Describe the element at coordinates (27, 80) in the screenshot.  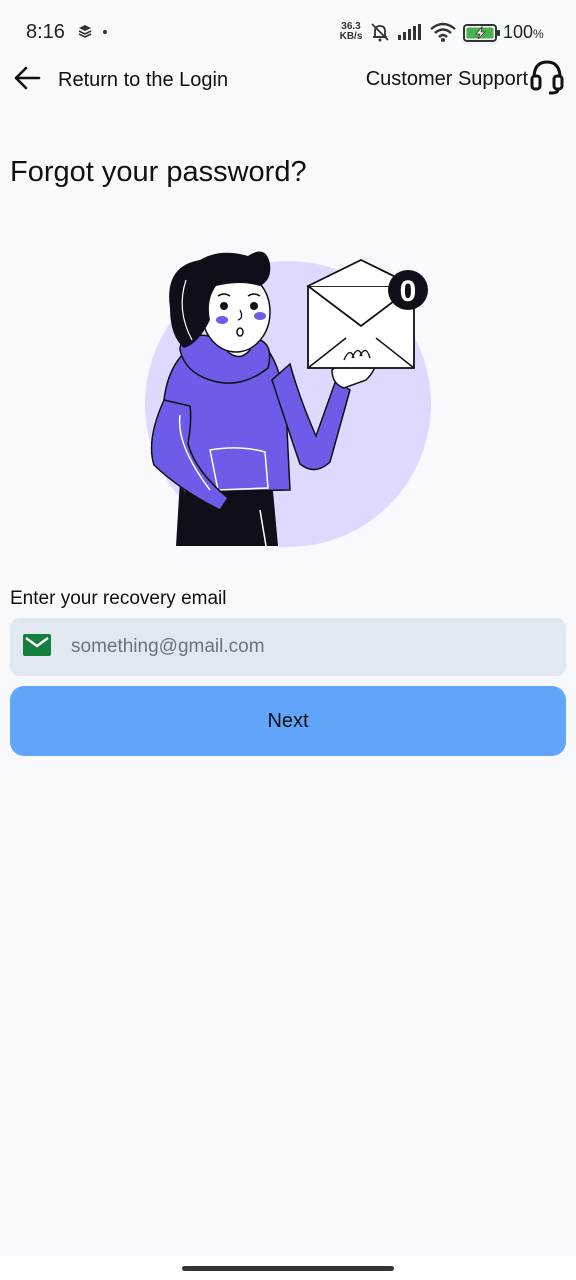
I see `arrow-left-icon` at that location.